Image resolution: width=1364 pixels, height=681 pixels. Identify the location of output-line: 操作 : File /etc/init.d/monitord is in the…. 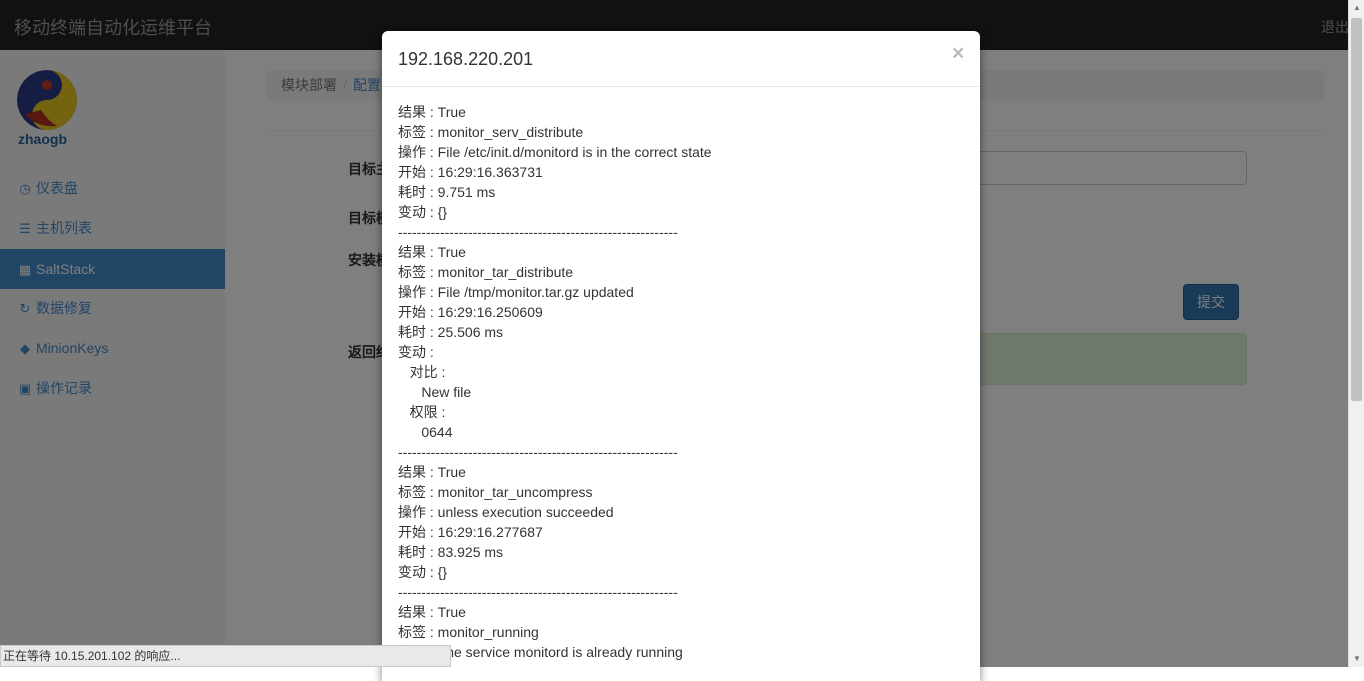
(555, 152).